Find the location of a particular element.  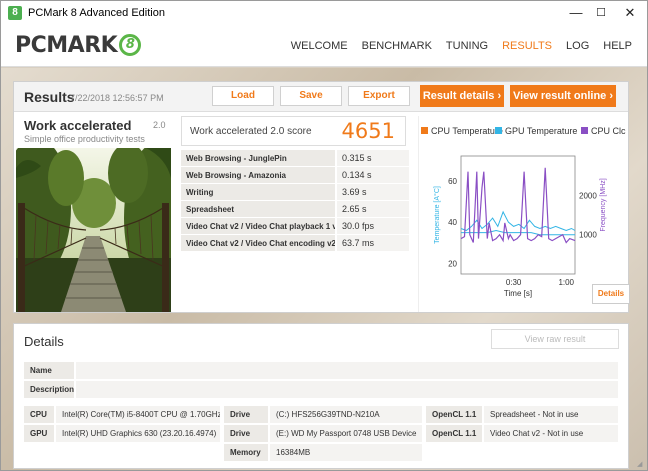

view-online-label: View result online is located at coordinates (559, 96).